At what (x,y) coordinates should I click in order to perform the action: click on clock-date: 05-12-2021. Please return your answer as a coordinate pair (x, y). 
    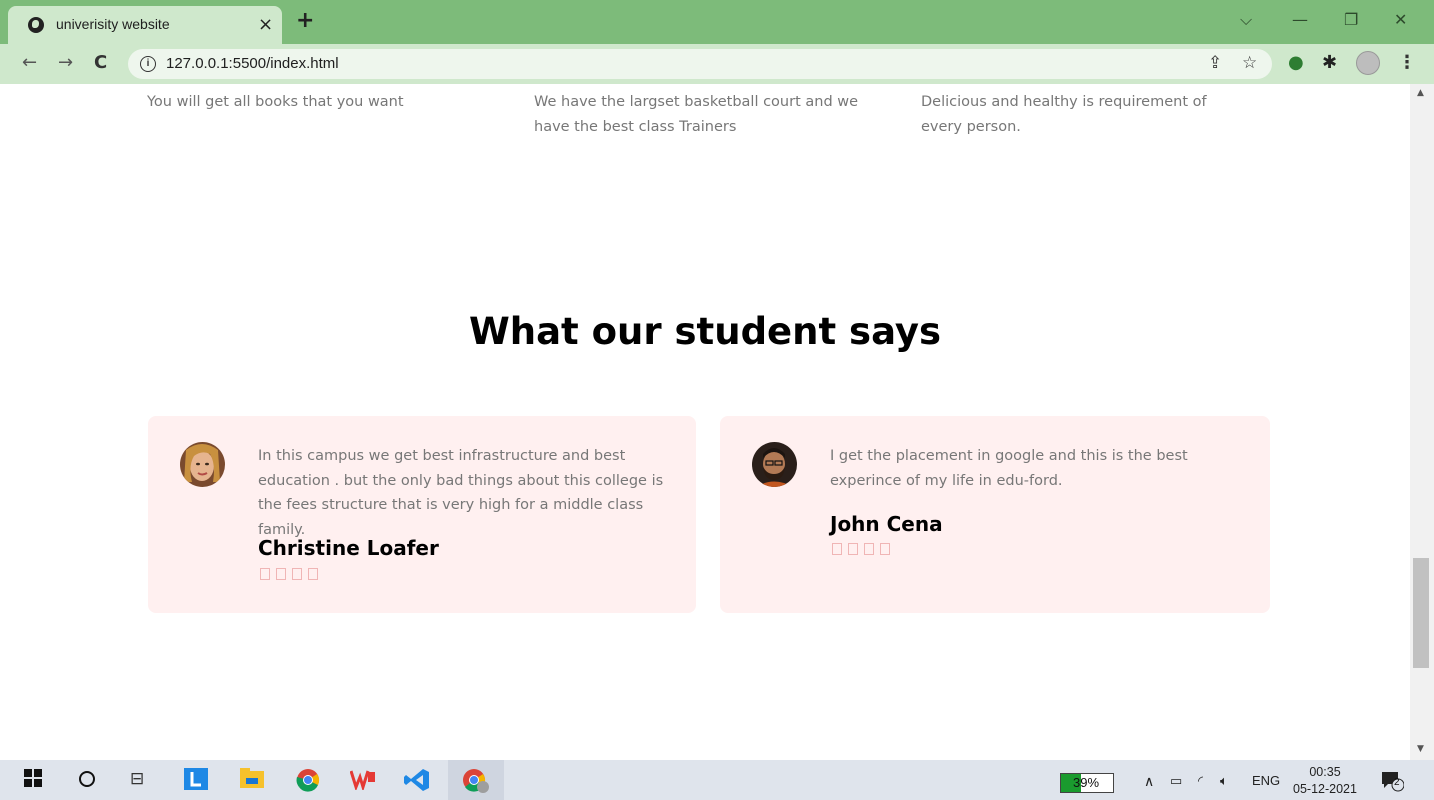
    Looking at the image, I should click on (1325, 789).